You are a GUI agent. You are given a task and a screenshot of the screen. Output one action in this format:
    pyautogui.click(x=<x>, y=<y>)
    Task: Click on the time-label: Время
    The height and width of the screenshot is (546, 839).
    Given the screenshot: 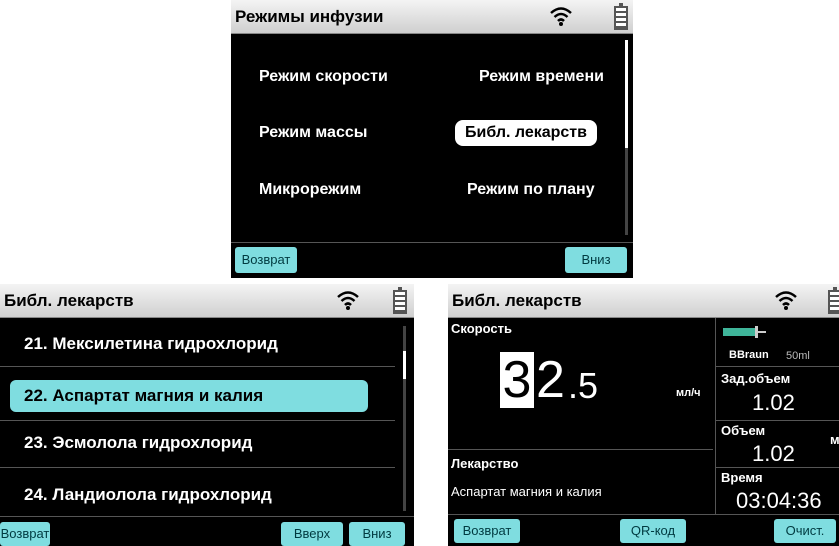 What is the action you would take?
    pyautogui.click(x=742, y=477)
    